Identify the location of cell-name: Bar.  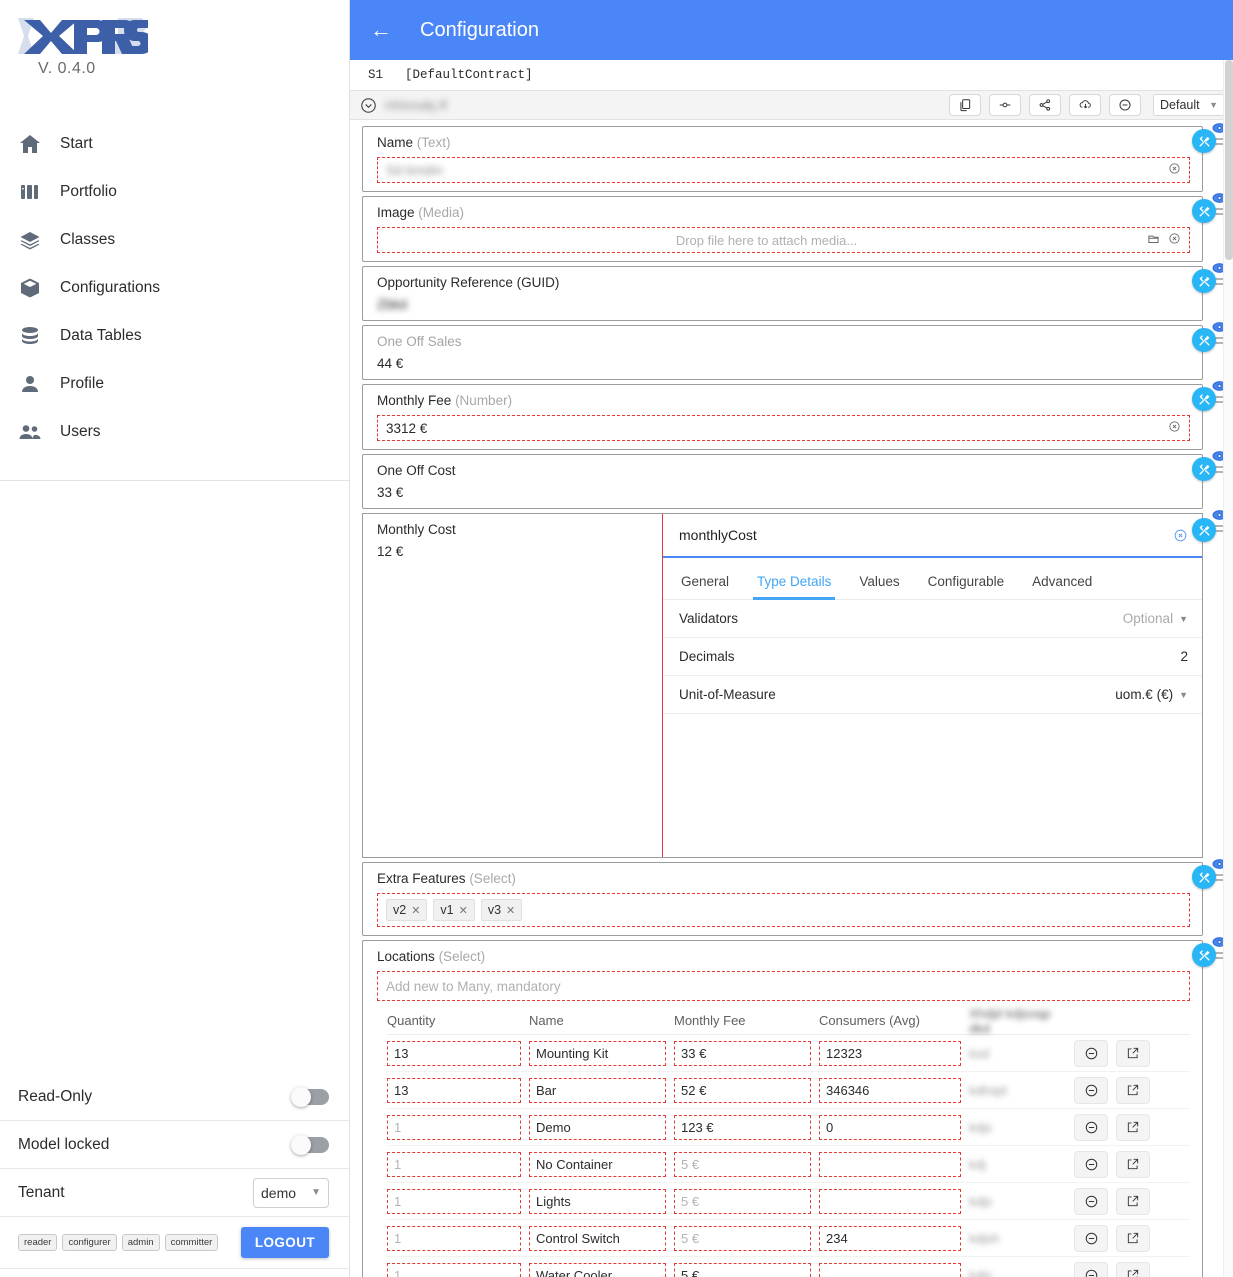
(597, 1090).